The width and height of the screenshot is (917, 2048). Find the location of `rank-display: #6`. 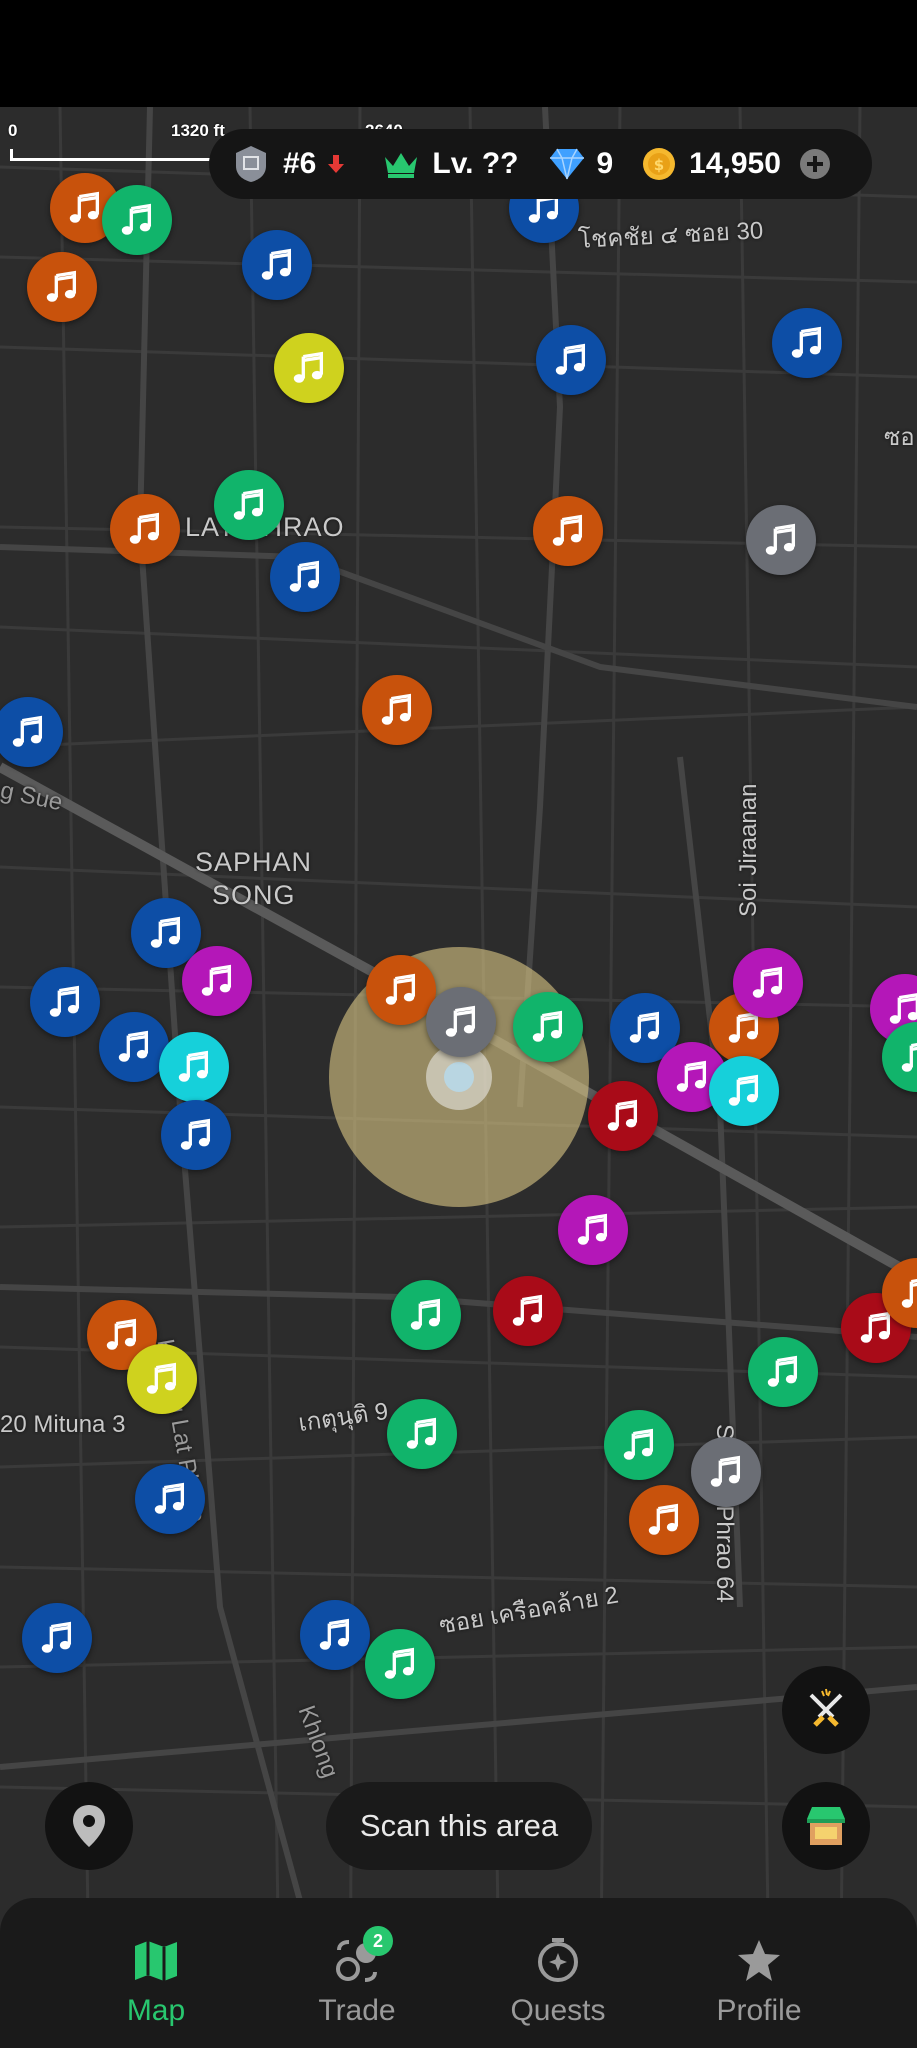

rank-display: #6 is located at coordinates (289, 164).